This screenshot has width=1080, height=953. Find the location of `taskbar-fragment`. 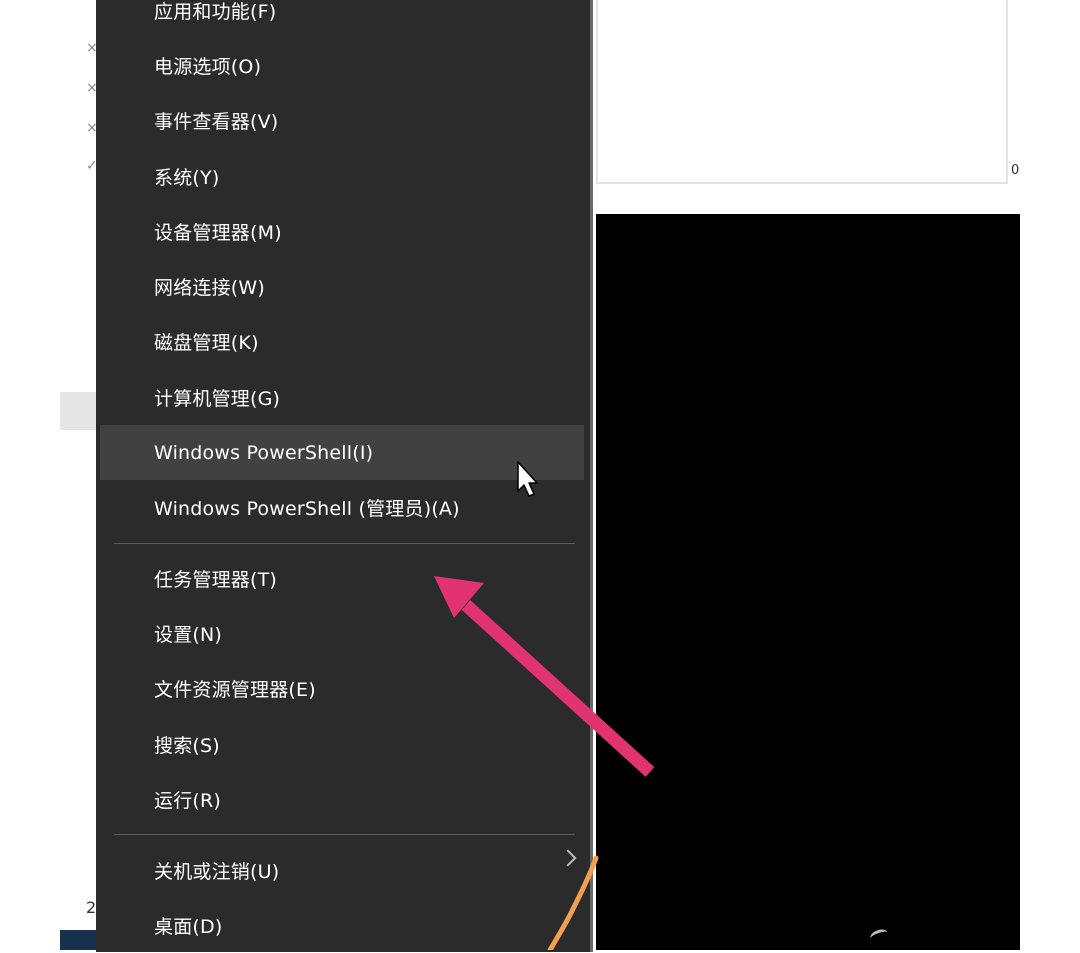

taskbar-fragment is located at coordinates (80, 940).